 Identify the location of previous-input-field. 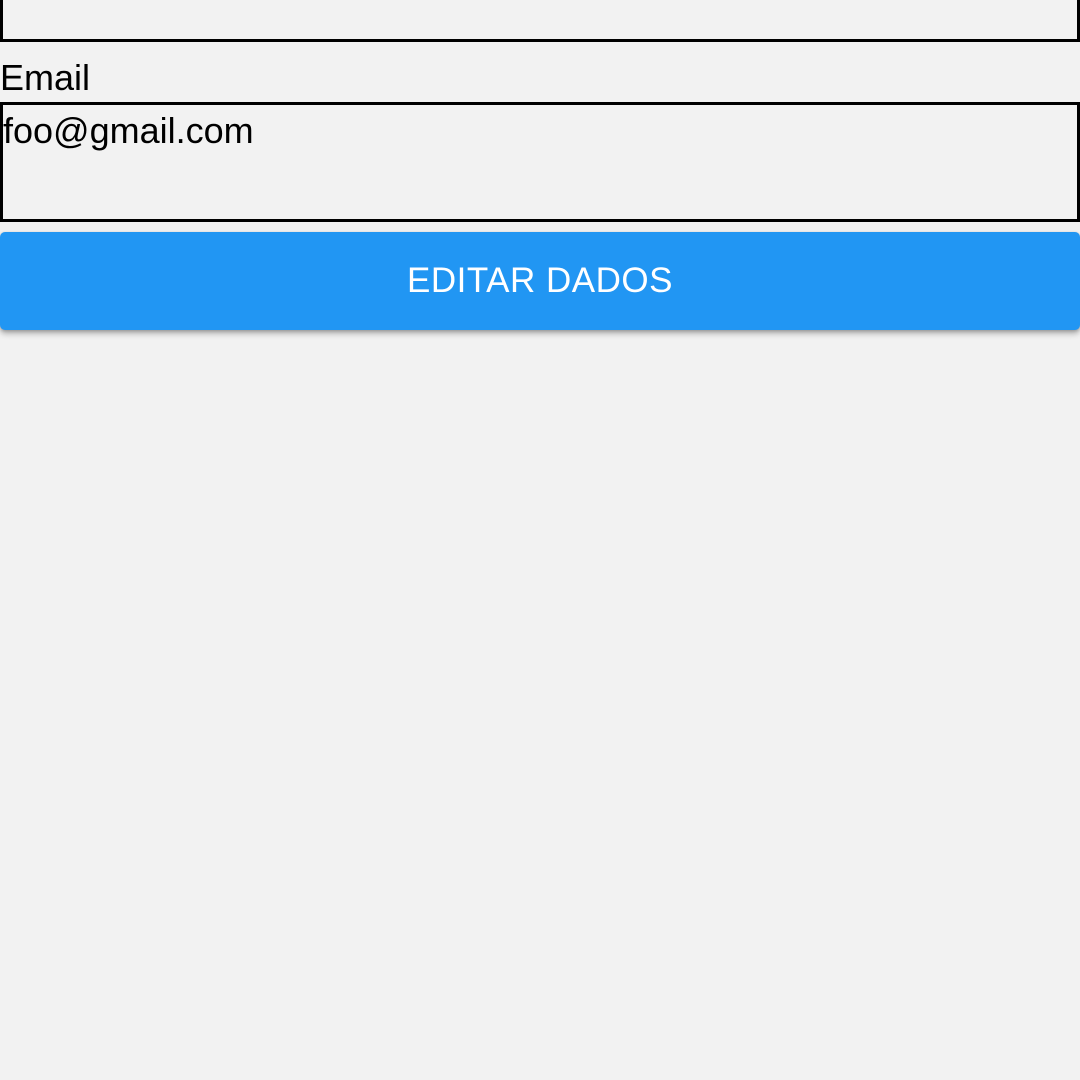
(540, 21).